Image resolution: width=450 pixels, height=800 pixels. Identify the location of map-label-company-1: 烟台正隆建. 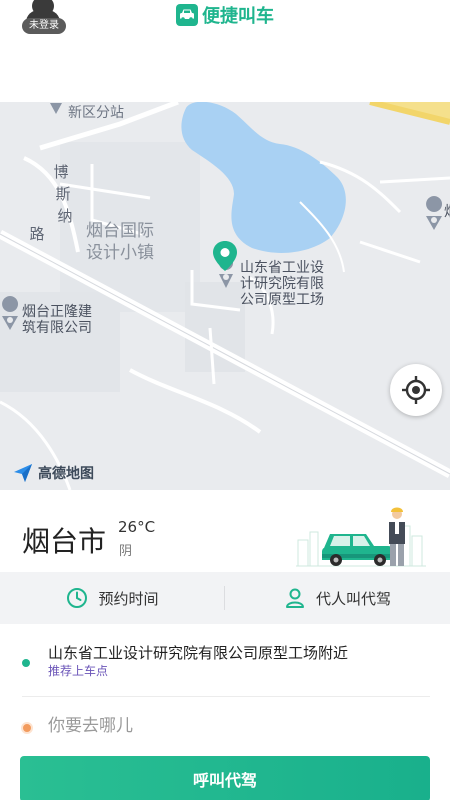
(57, 312).